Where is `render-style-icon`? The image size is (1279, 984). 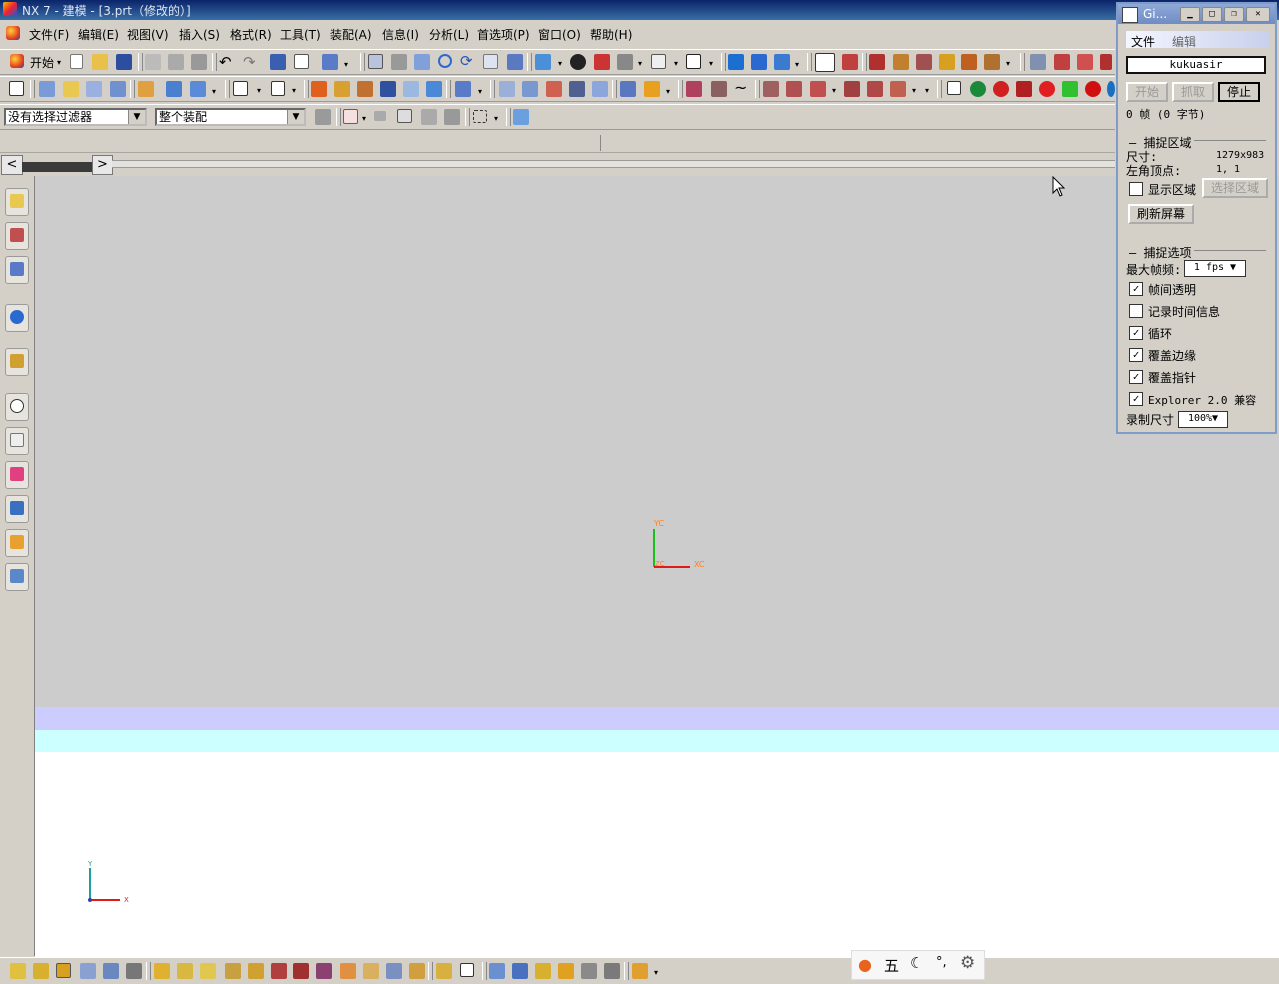 render-style-icon is located at coordinates (578, 62).